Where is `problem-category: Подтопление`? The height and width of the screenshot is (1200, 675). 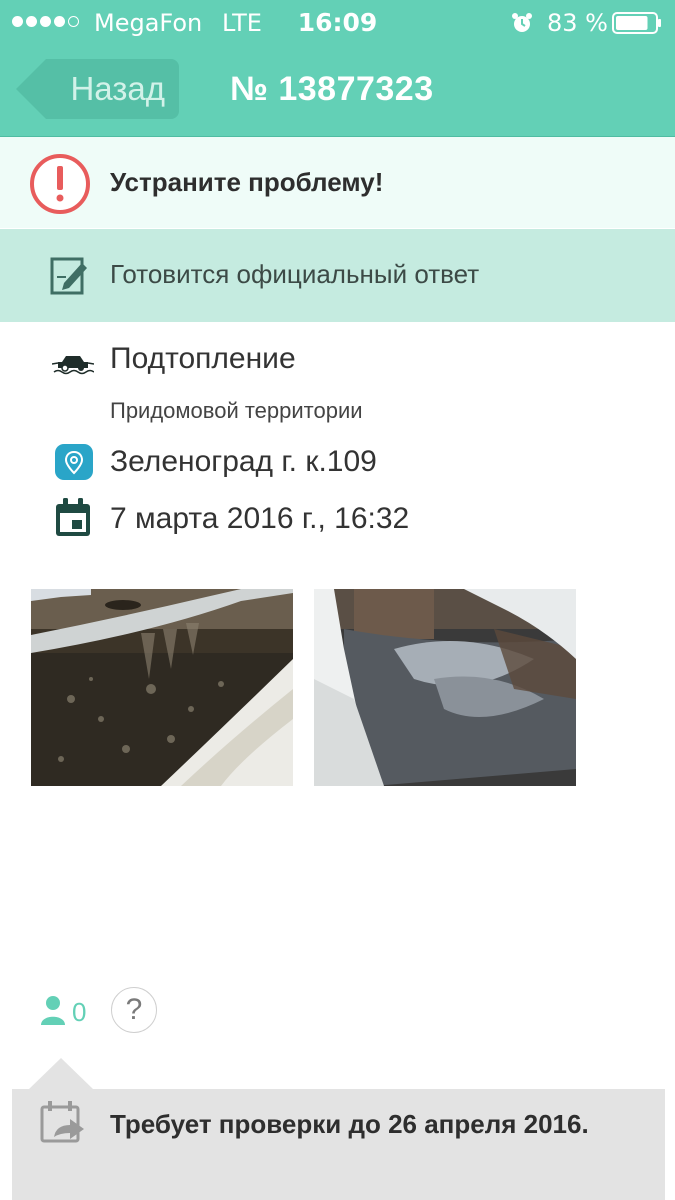 problem-category: Подтопление is located at coordinates (203, 358).